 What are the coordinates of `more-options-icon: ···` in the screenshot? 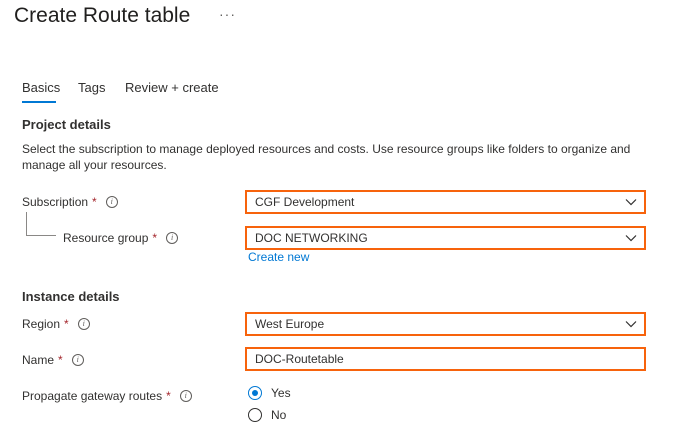 It's located at (227, 14).